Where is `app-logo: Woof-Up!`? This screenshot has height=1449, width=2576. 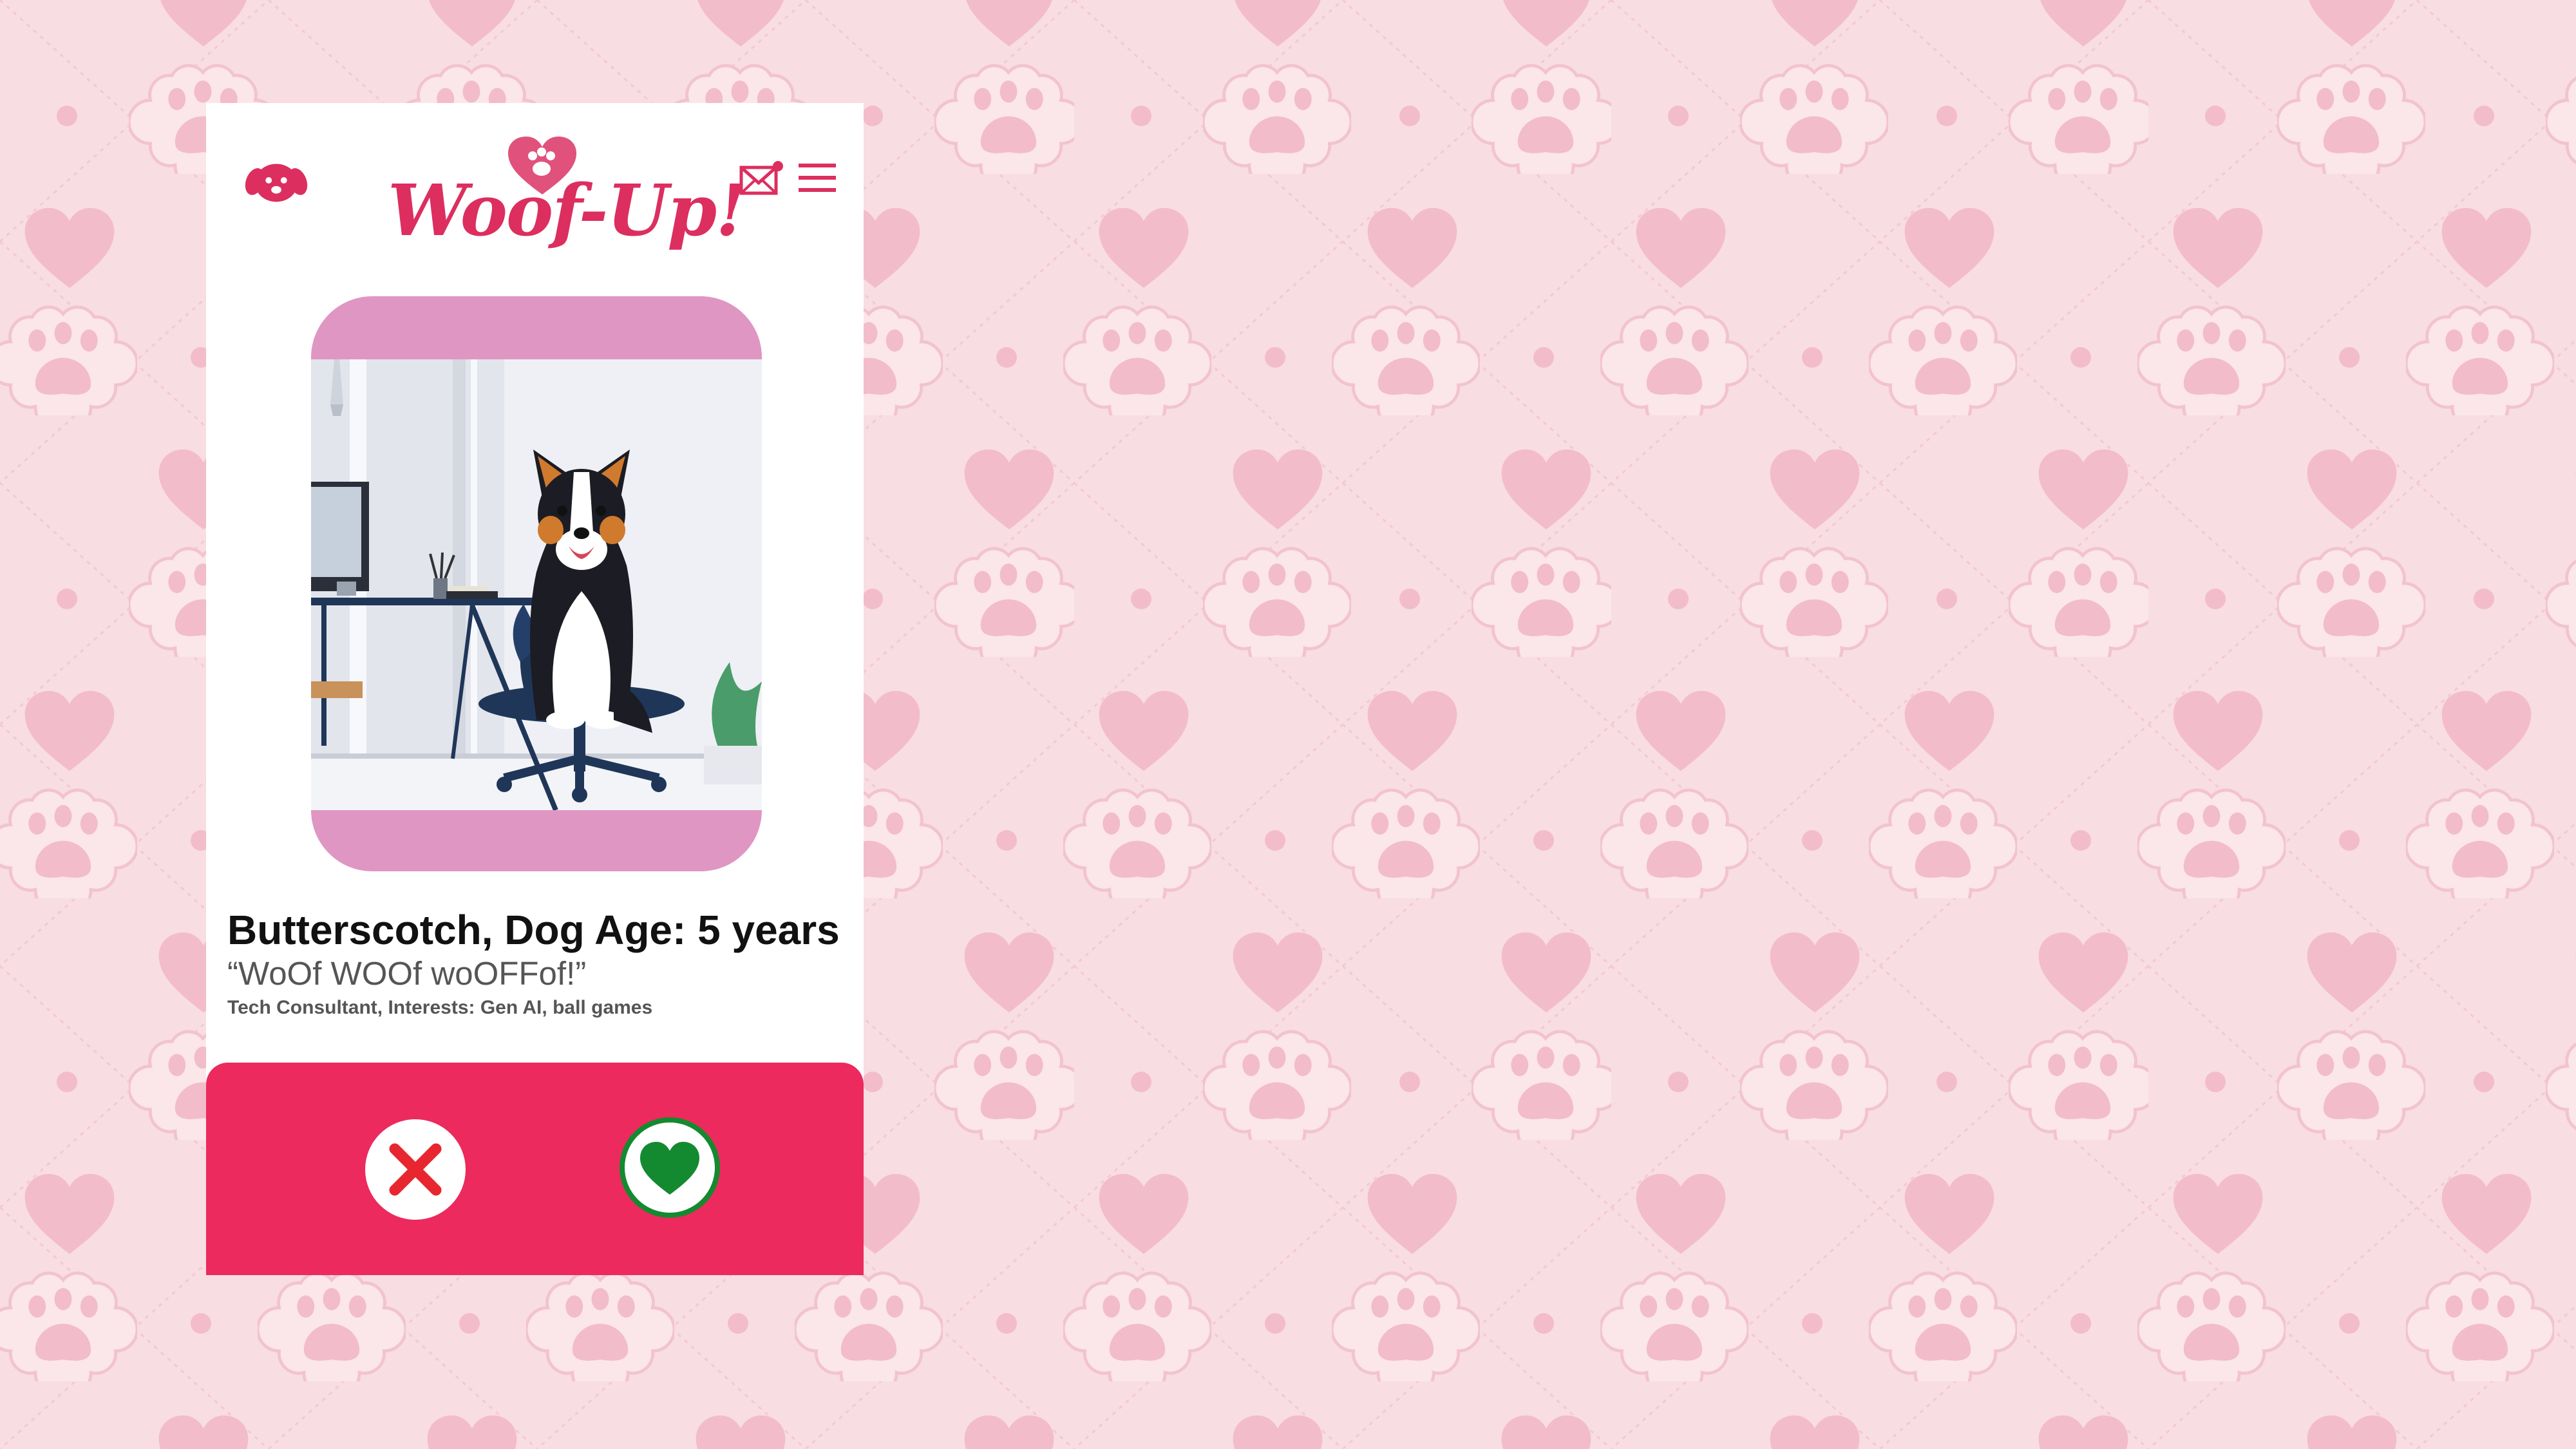
app-logo: Woof-Up! is located at coordinates (567, 193).